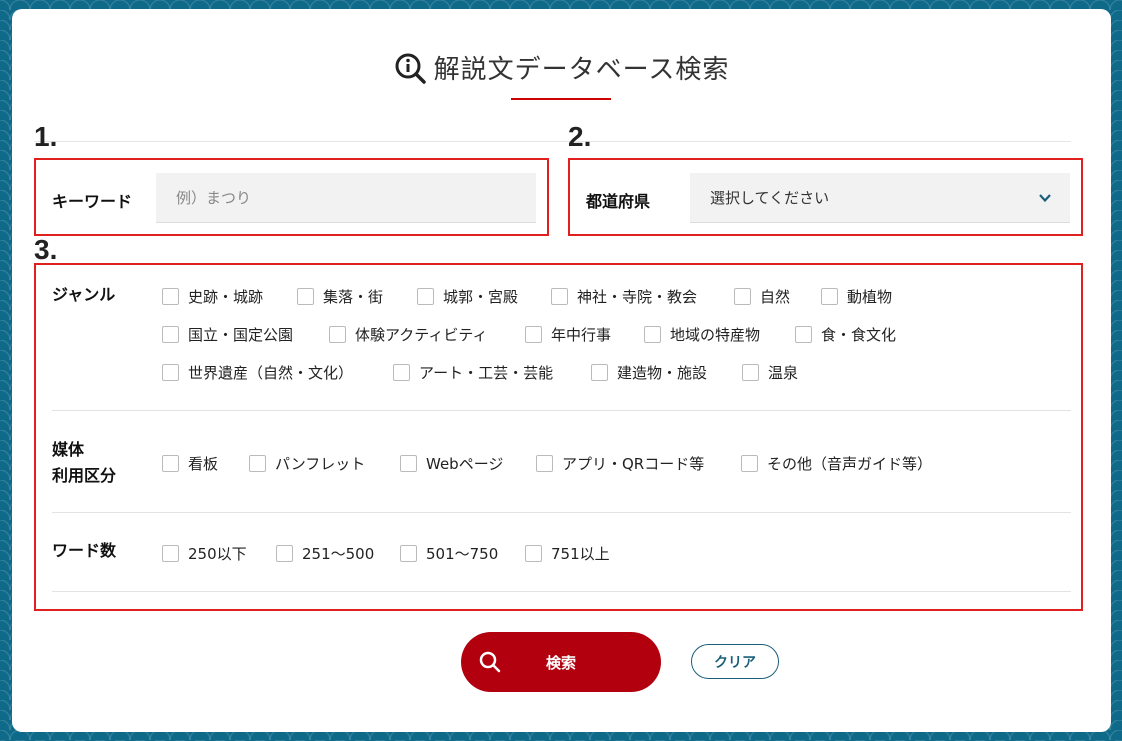  I want to click on media-label-line1: 媒体, so click(68, 449).